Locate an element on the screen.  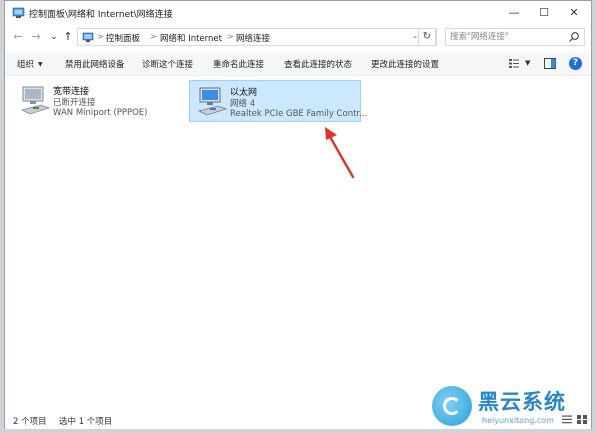
search-box is located at coordinates (515, 37).